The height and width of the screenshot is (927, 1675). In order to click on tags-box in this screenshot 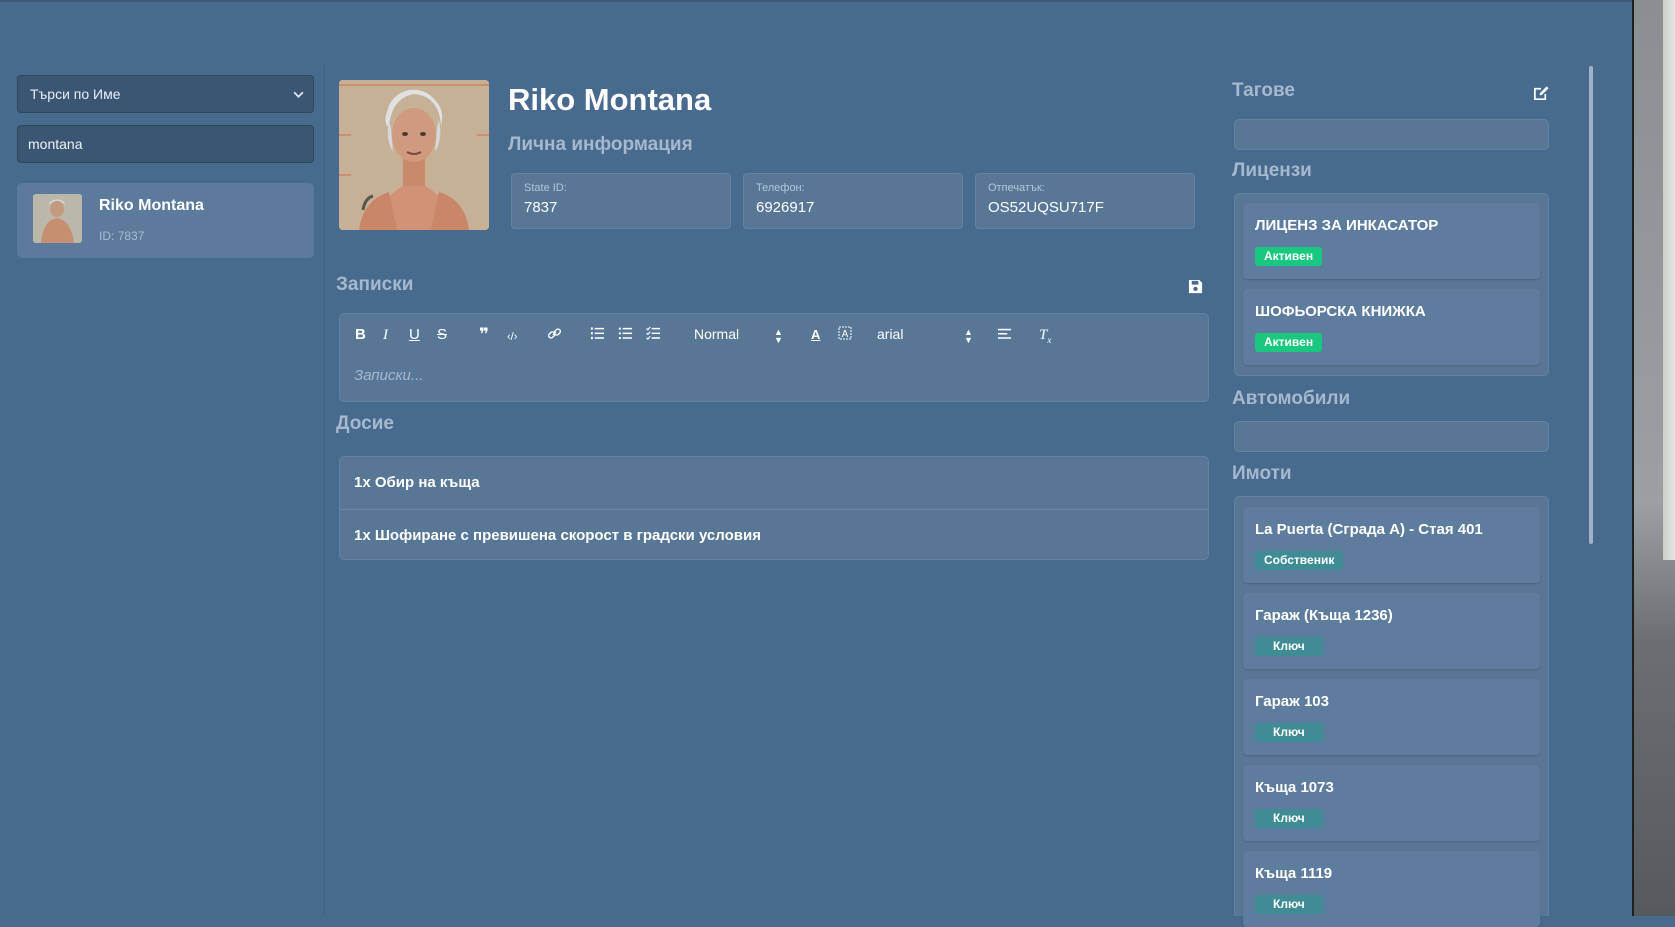, I will do `click(1391, 134)`.